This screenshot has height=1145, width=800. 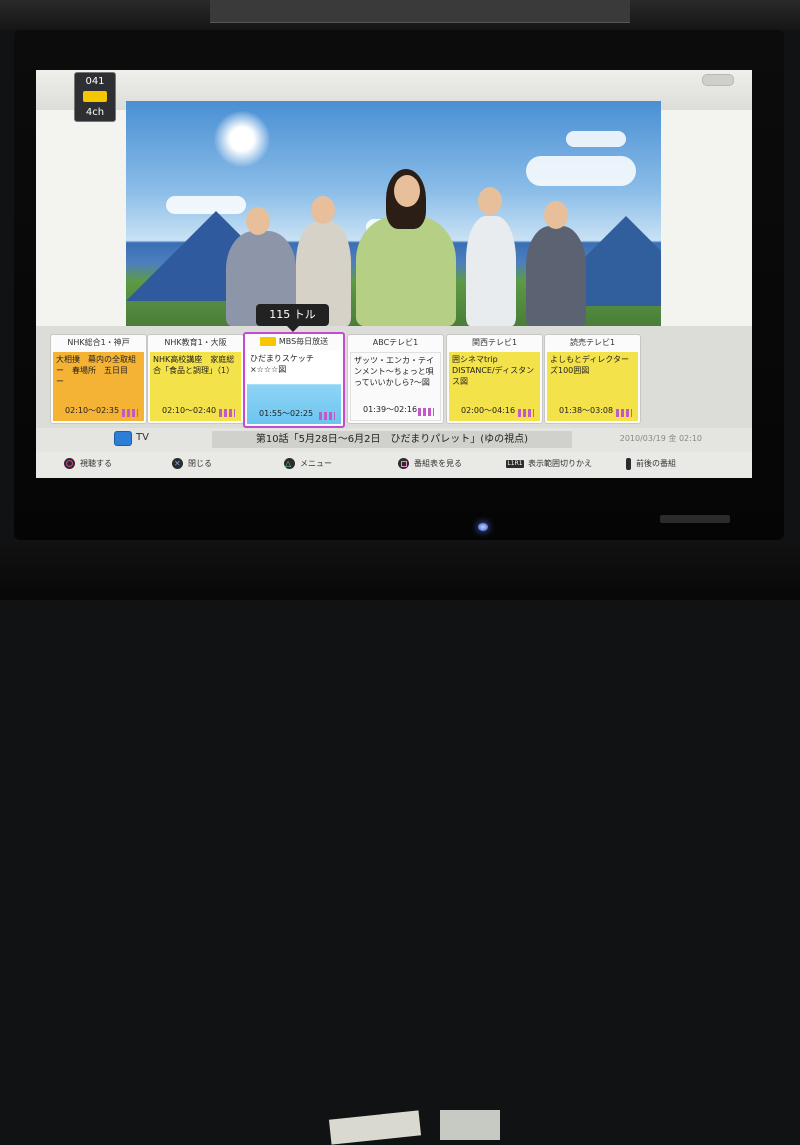 What do you see at coordinates (394, 371) in the screenshot?
I see `program-title: ザッツ・エンカ・テインメント～ちょっと唄っていいかしら?～図` at bounding box center [394, 371].